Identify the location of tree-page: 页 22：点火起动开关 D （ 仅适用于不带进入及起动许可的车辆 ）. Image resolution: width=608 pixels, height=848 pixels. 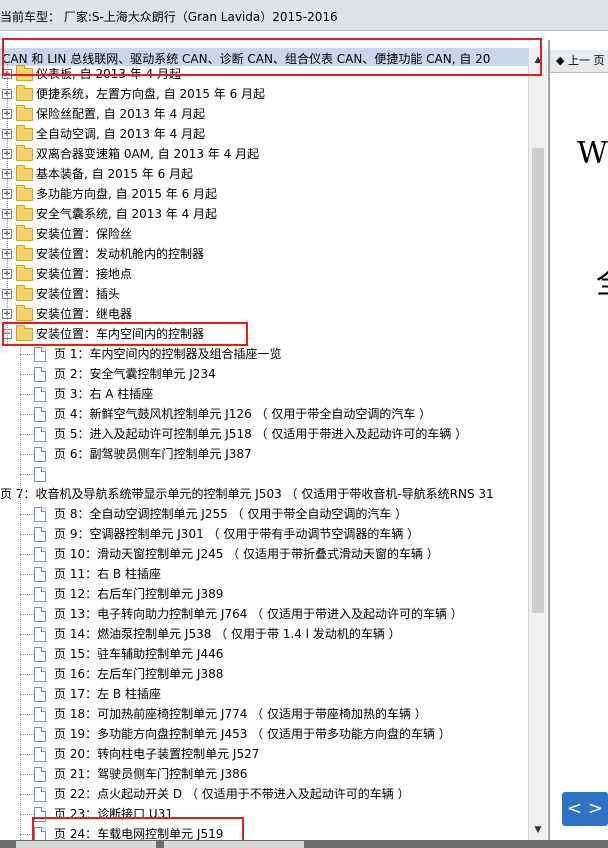
(264, 794).